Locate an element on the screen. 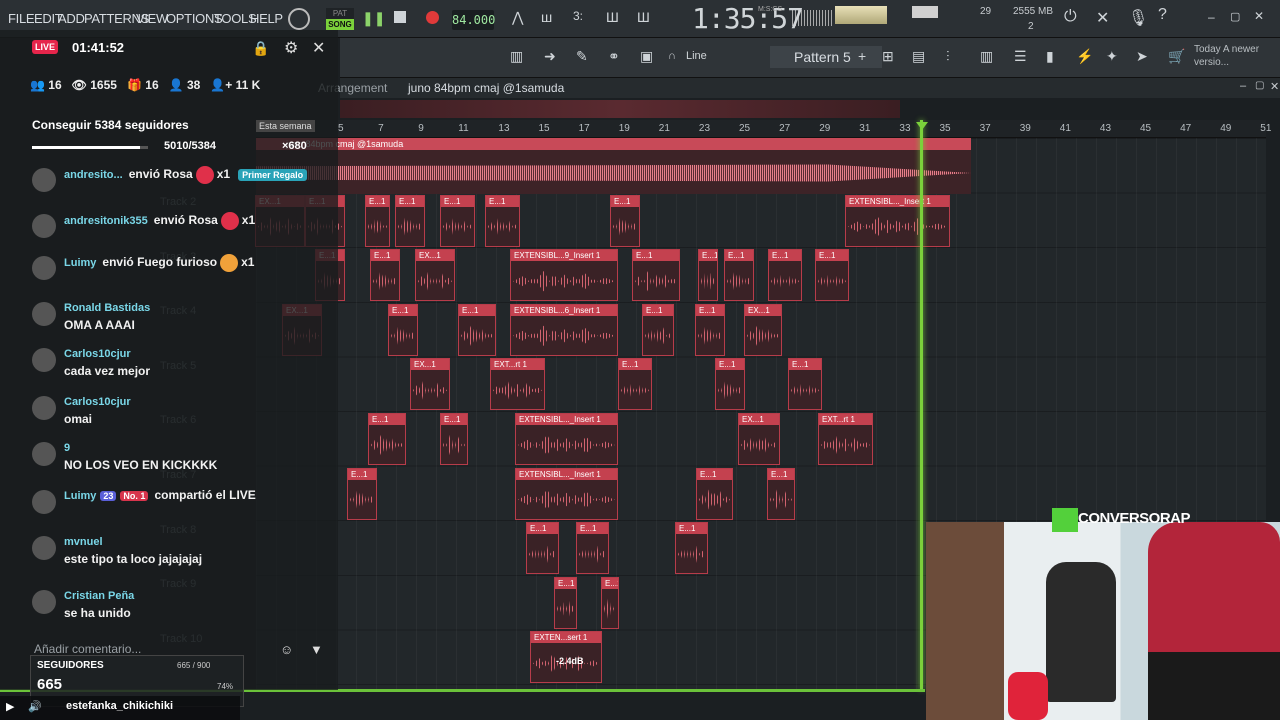 This screenshot has width=1280, height=720. play-icon: ▶ is located at coordinates (10, 706).